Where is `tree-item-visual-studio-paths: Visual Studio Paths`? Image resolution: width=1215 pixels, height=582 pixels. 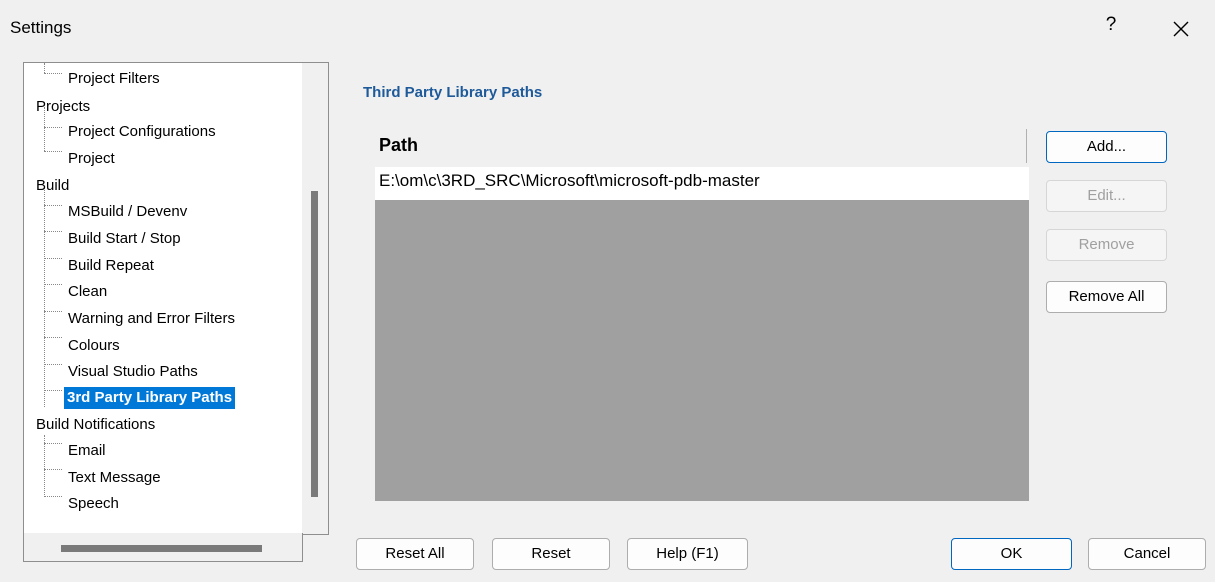
tree-item-visual-studio-paths: Visual Studio Paths is located at coordinates (133, 372).